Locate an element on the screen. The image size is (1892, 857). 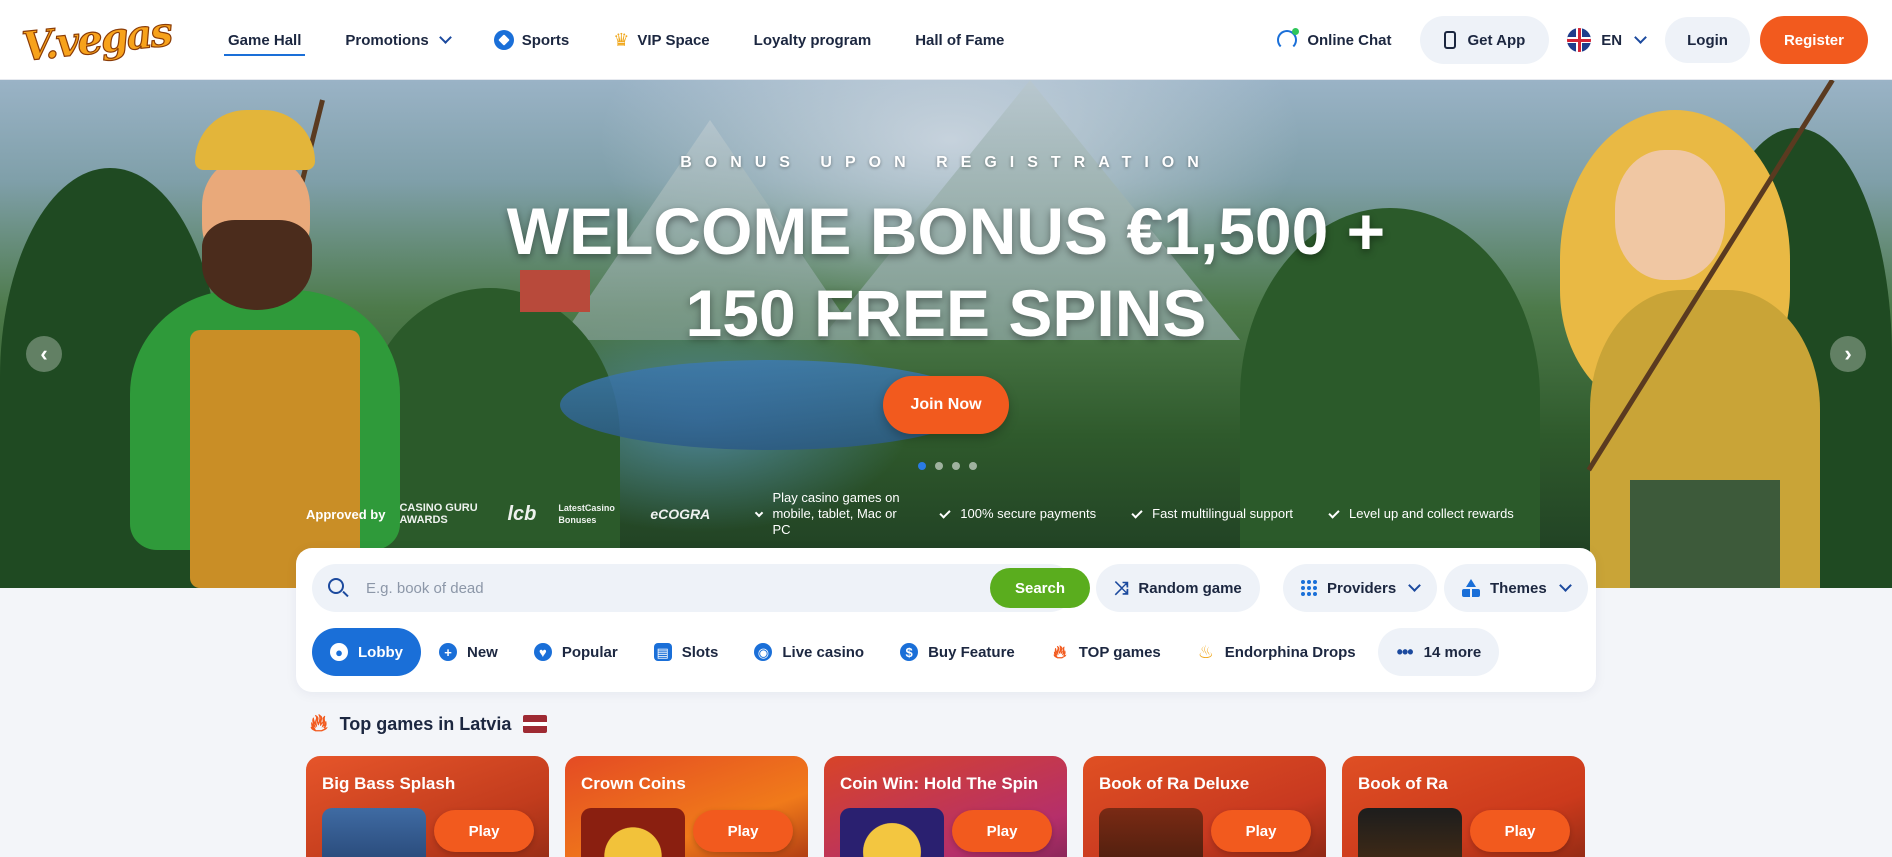
tab-endorphina-drops: ♨ Endorphina Drops is located at coordinates (1276, 652).